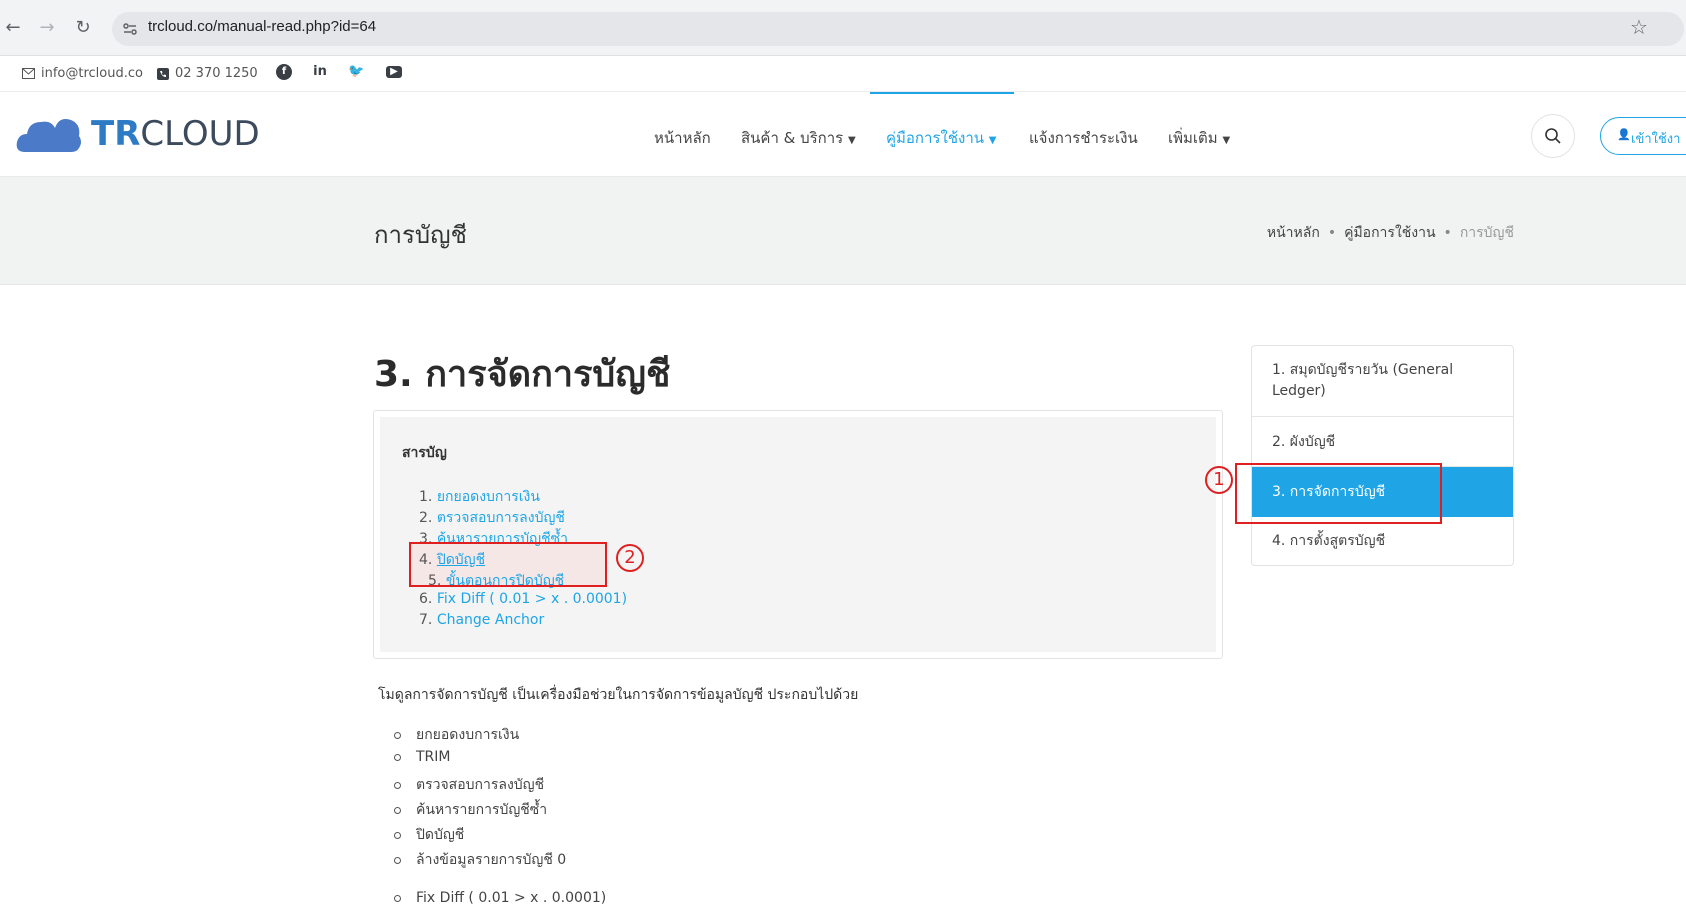  I want to click on list-item: ล้างข้อมูลรายการบัญชี 0, so click(480, 860).